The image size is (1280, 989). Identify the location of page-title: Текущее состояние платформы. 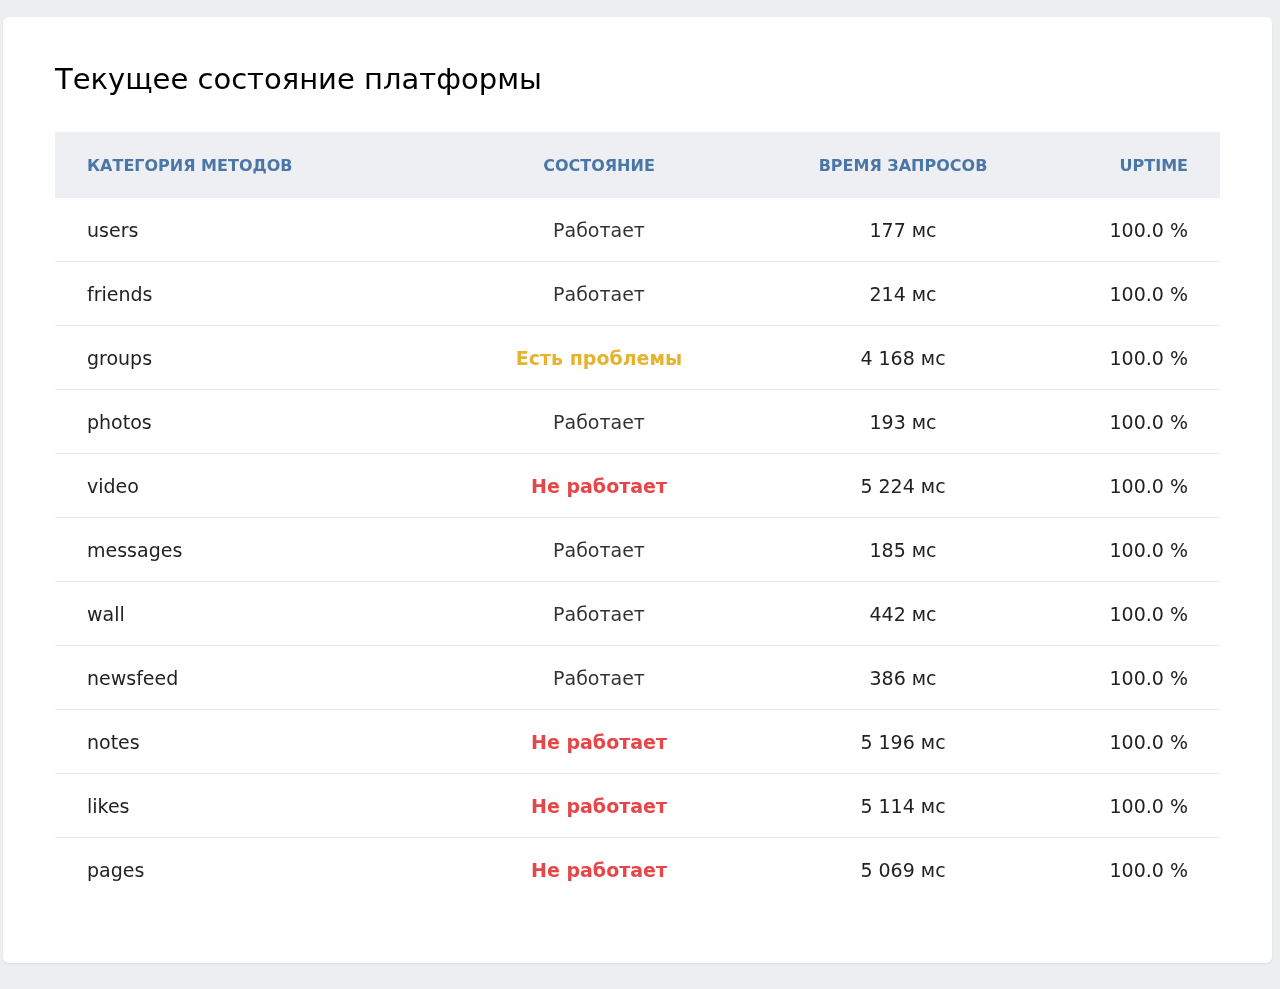
(299, 79).